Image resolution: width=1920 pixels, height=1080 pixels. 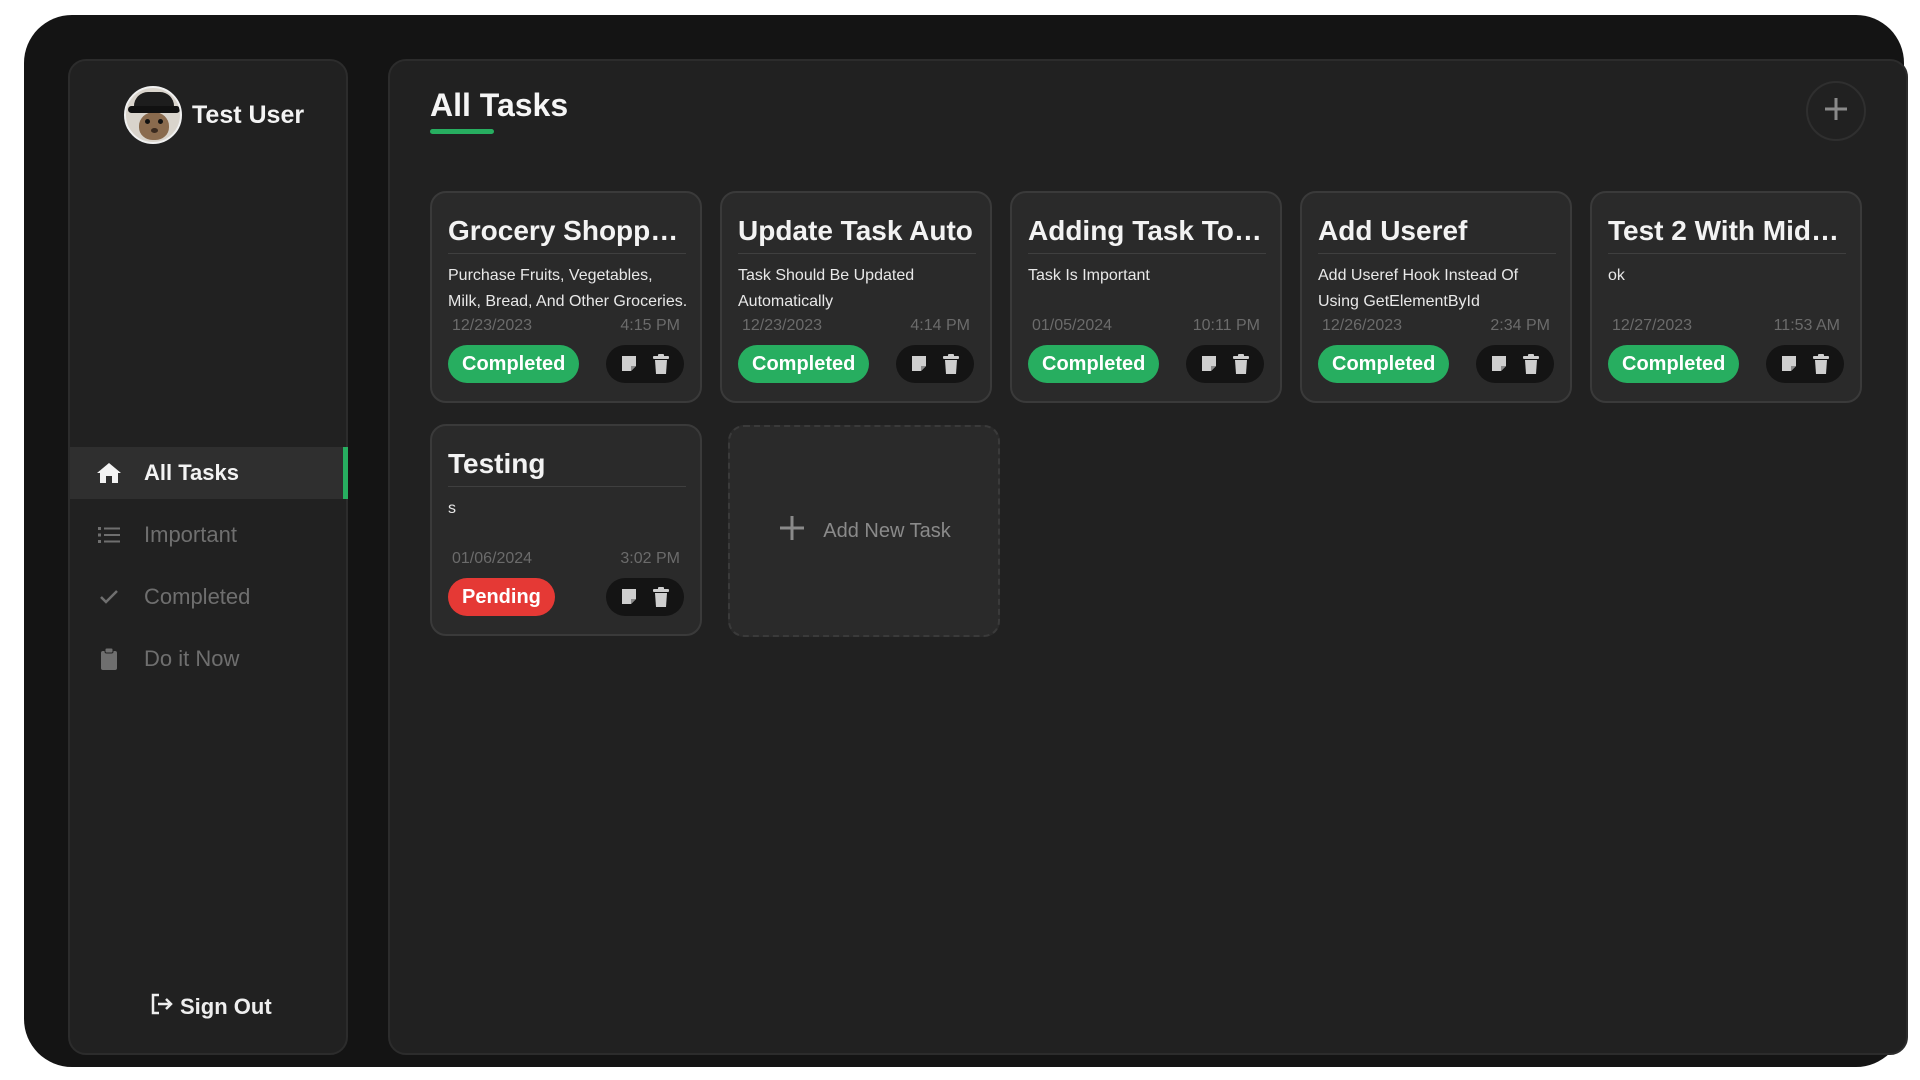 What do you see at coordinates (1616, 275) in the screenshot?
I see `task-description: ok` at bounding box center [1616, 275].